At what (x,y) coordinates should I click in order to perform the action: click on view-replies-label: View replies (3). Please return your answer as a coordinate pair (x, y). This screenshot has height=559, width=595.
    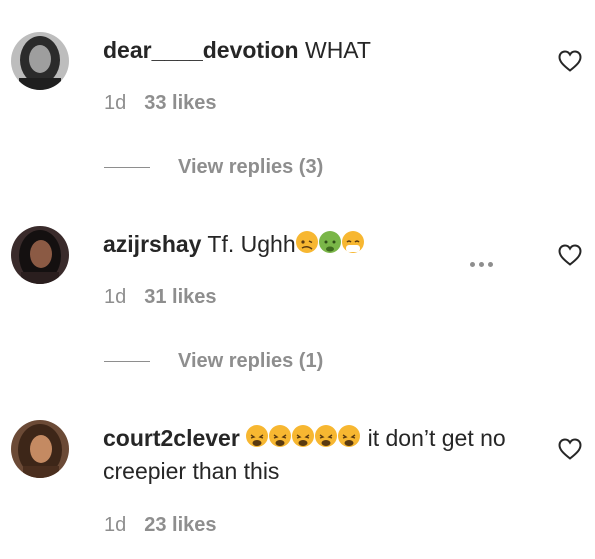
    Looking at the image, I should click on (250, 167).